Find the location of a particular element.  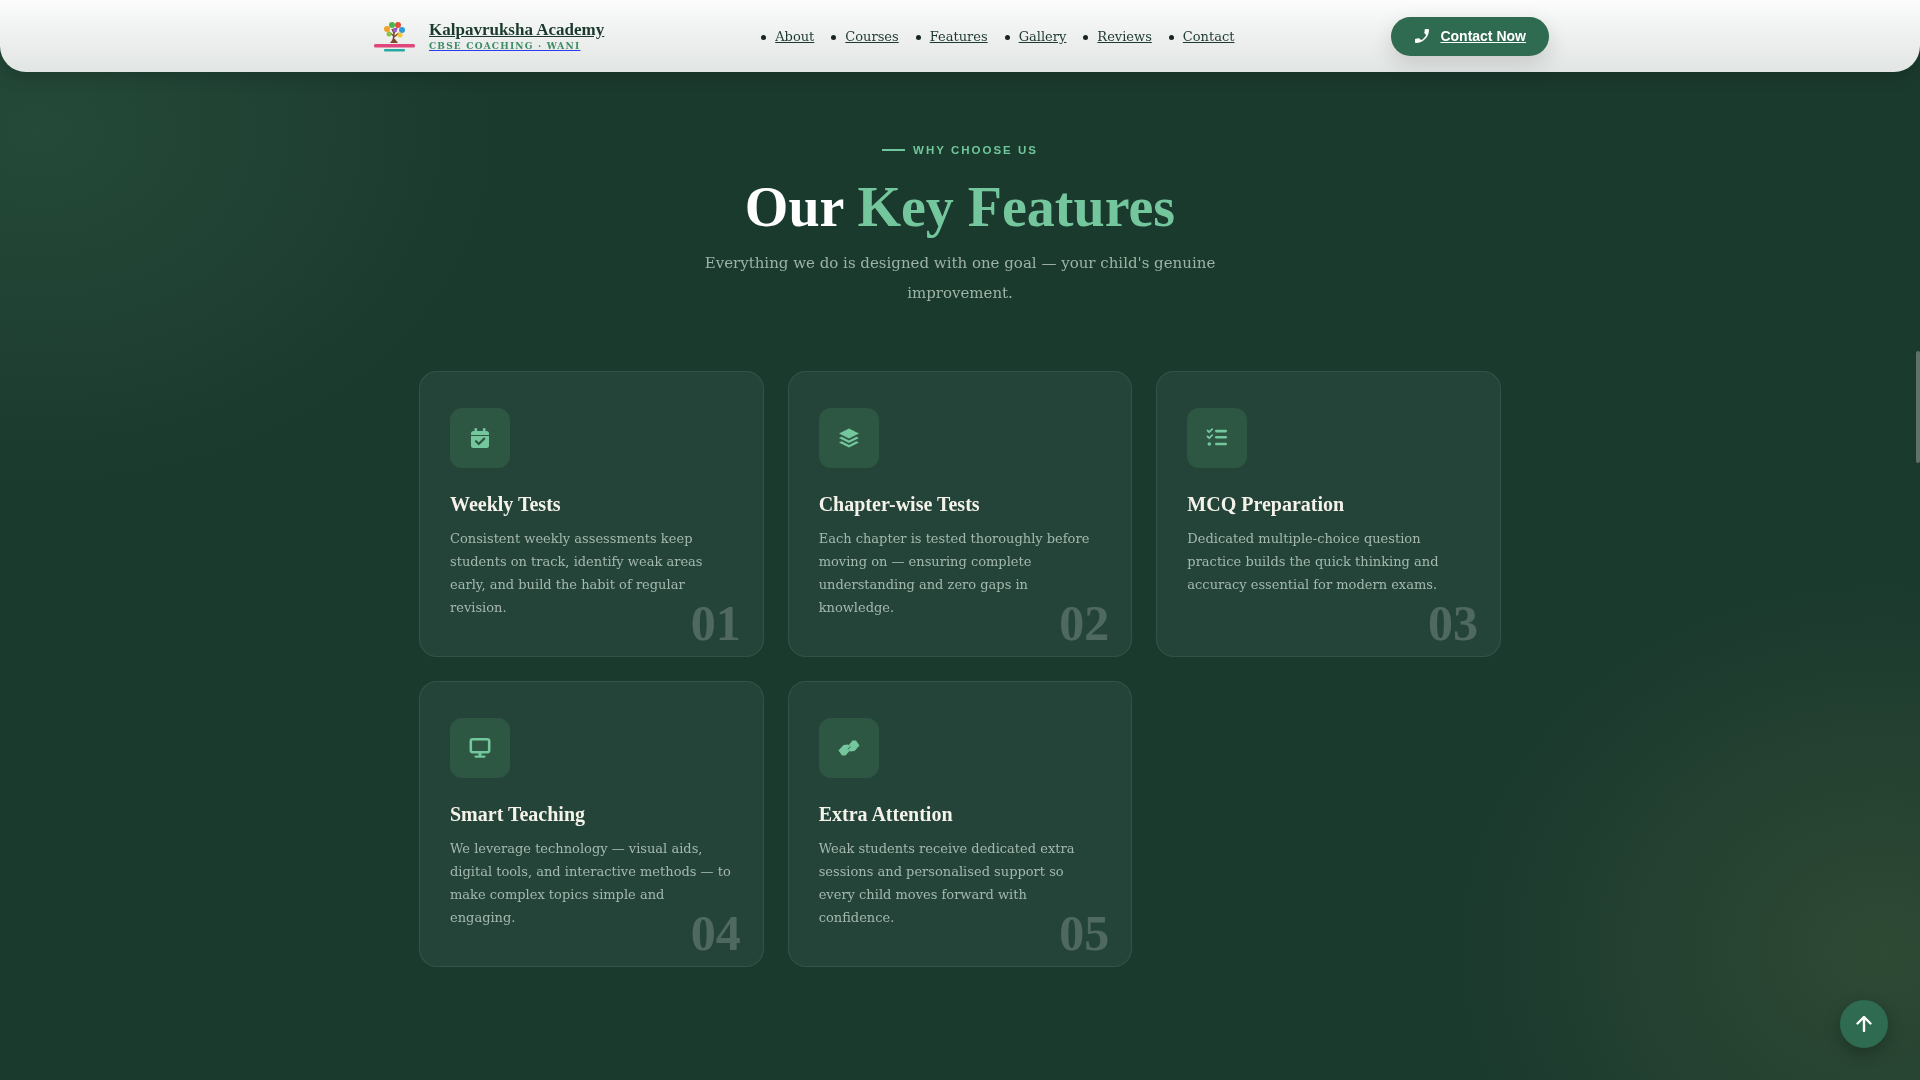

tree-logo-icon is located at coordinates (394, 36).